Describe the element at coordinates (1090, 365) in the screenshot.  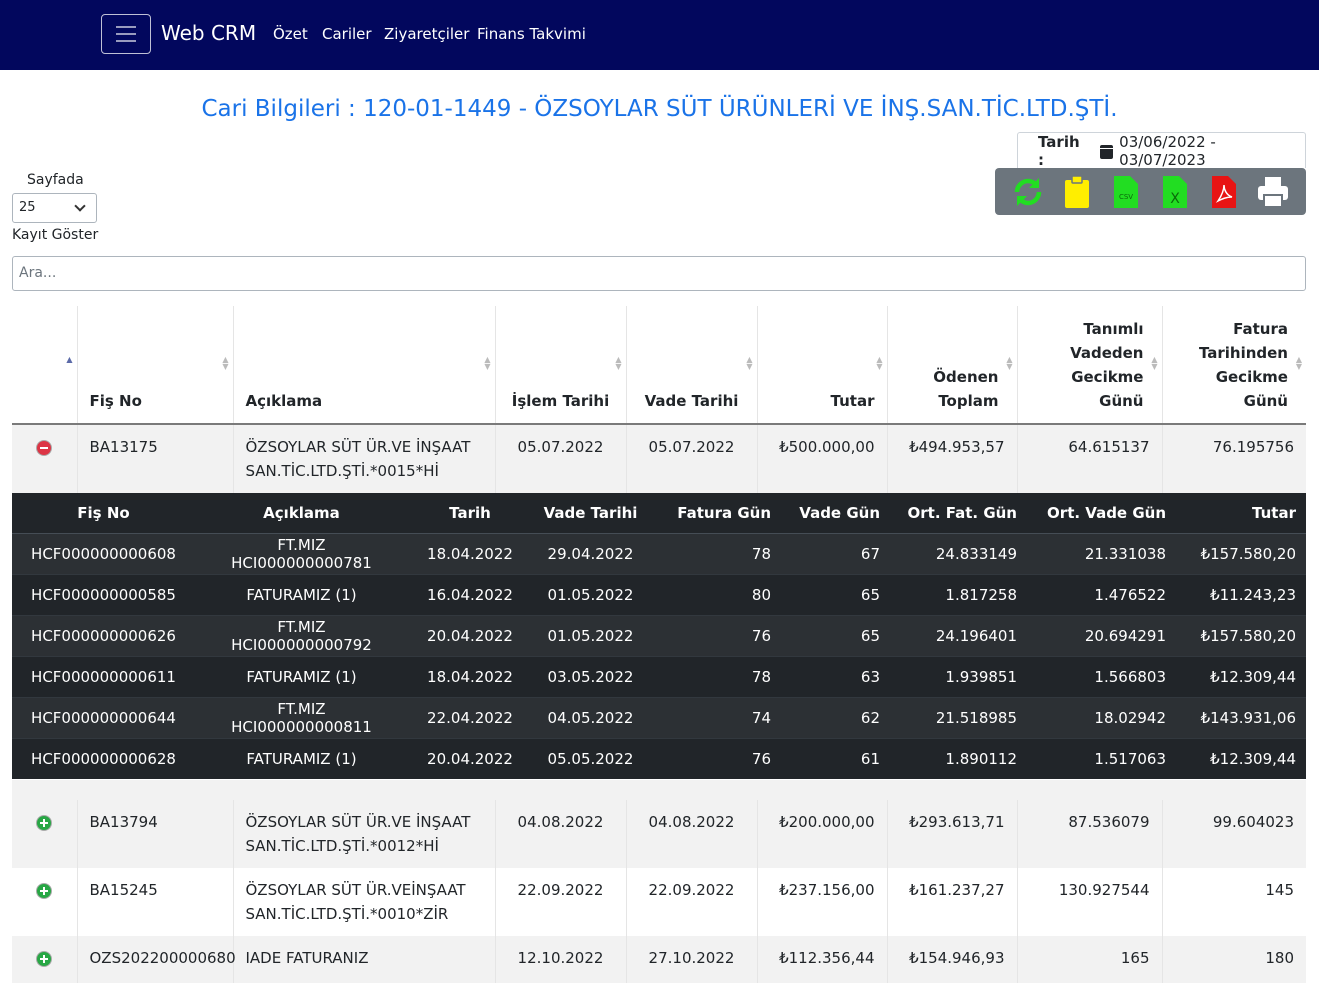
I see `column-header-vade-gecikme: Tanımlı Vadeden Gecikme Günü ▲ ▼` at that location.